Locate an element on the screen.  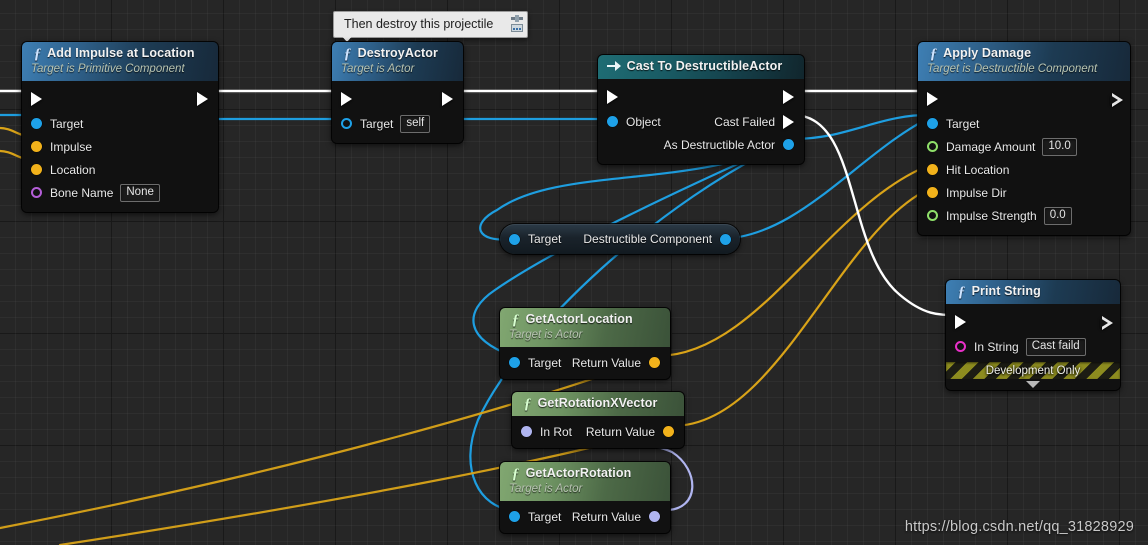
hit-location-pin is located at coordinates (932, 169).